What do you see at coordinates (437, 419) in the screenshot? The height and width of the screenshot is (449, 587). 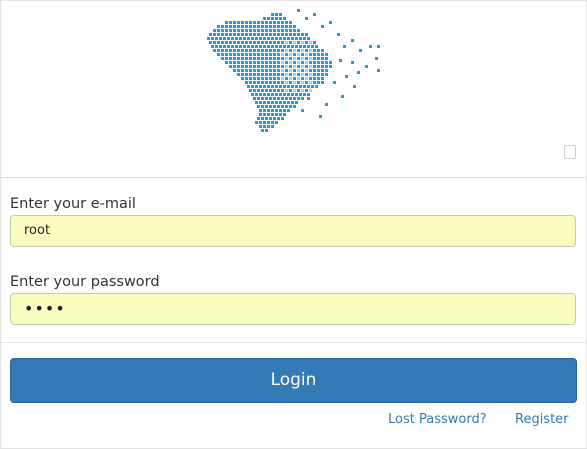 I see `lost-password-link: Lost Password?` at bounding box center [437, 419].